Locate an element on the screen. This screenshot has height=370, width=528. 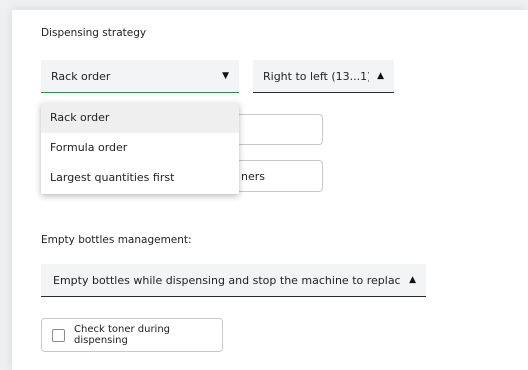
empty-bottles-title: Empty bottles management: is located at coordinates (116, 240).